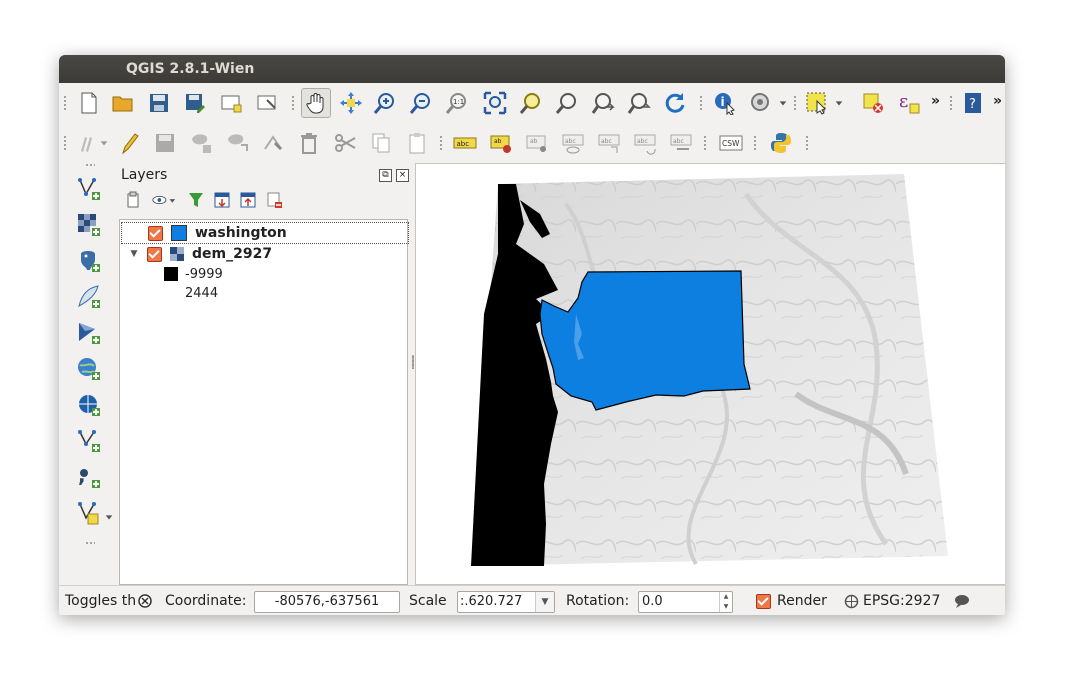 Image resolution: width=1067 pixels, height=685 pixels. I want to click on zoom-native-icon: 1:1, so click(457, 103).